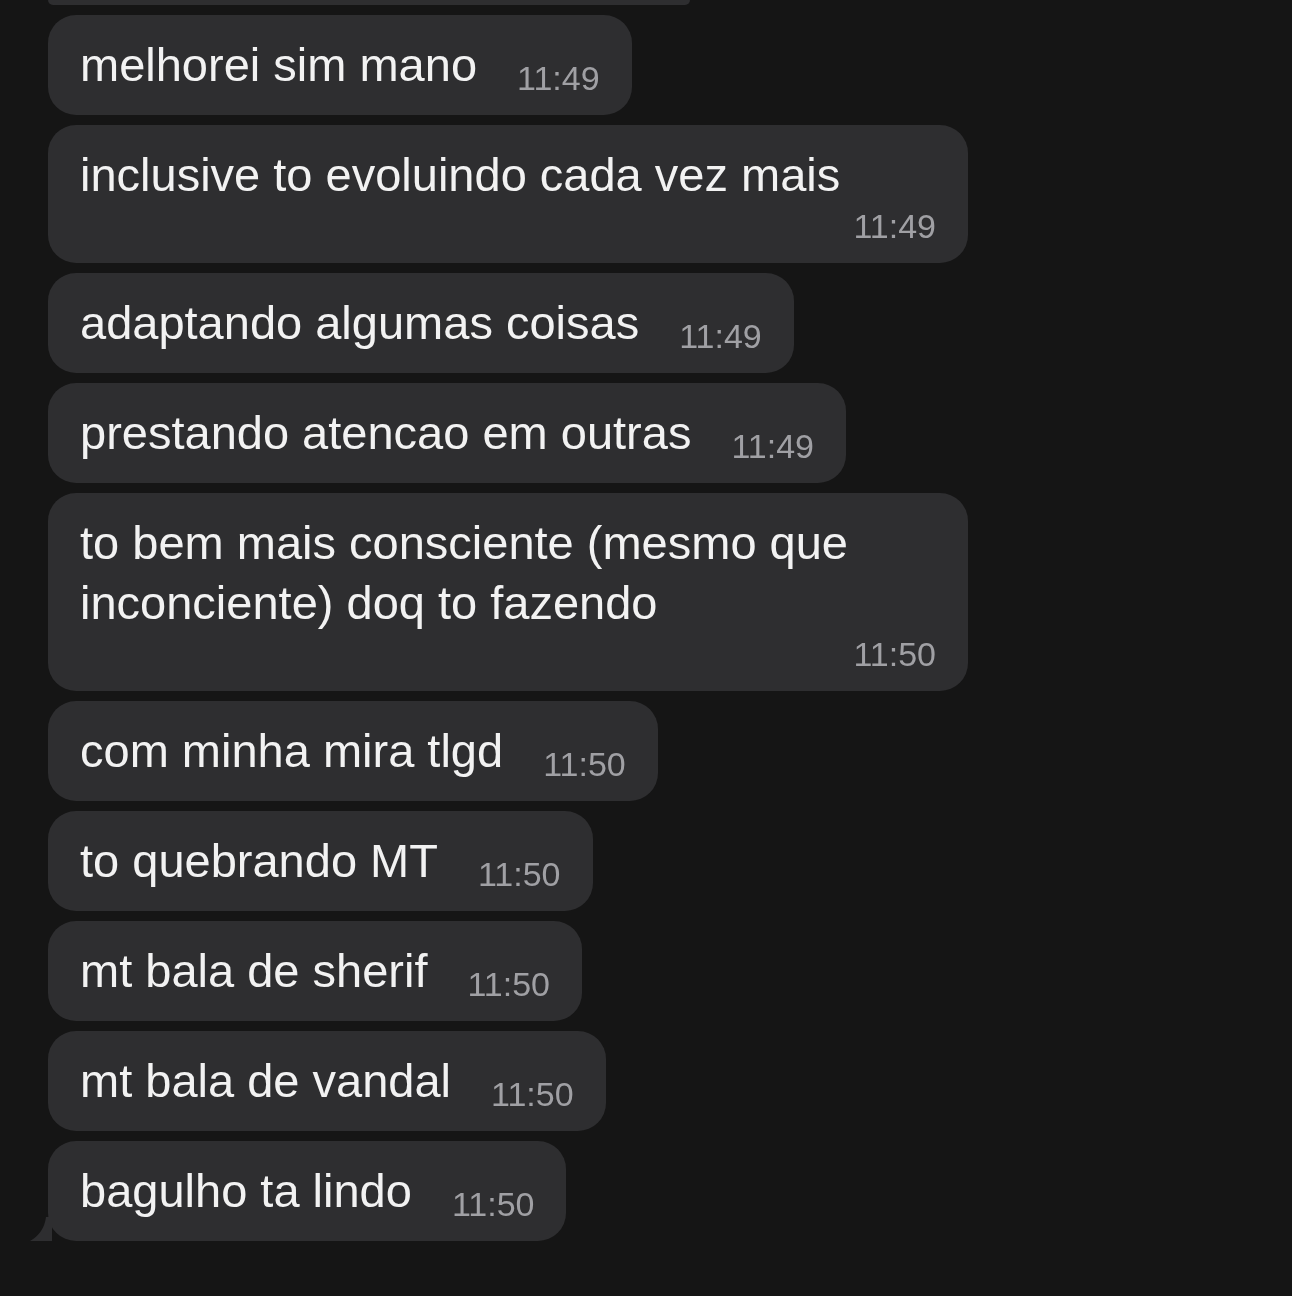 The height and width of the screenshot is (1296, 1292). What do you see at coordinates (254, 971) in the screenshot?
I see `message-text: mt bala de sherif` at bounding box center [254, 971].